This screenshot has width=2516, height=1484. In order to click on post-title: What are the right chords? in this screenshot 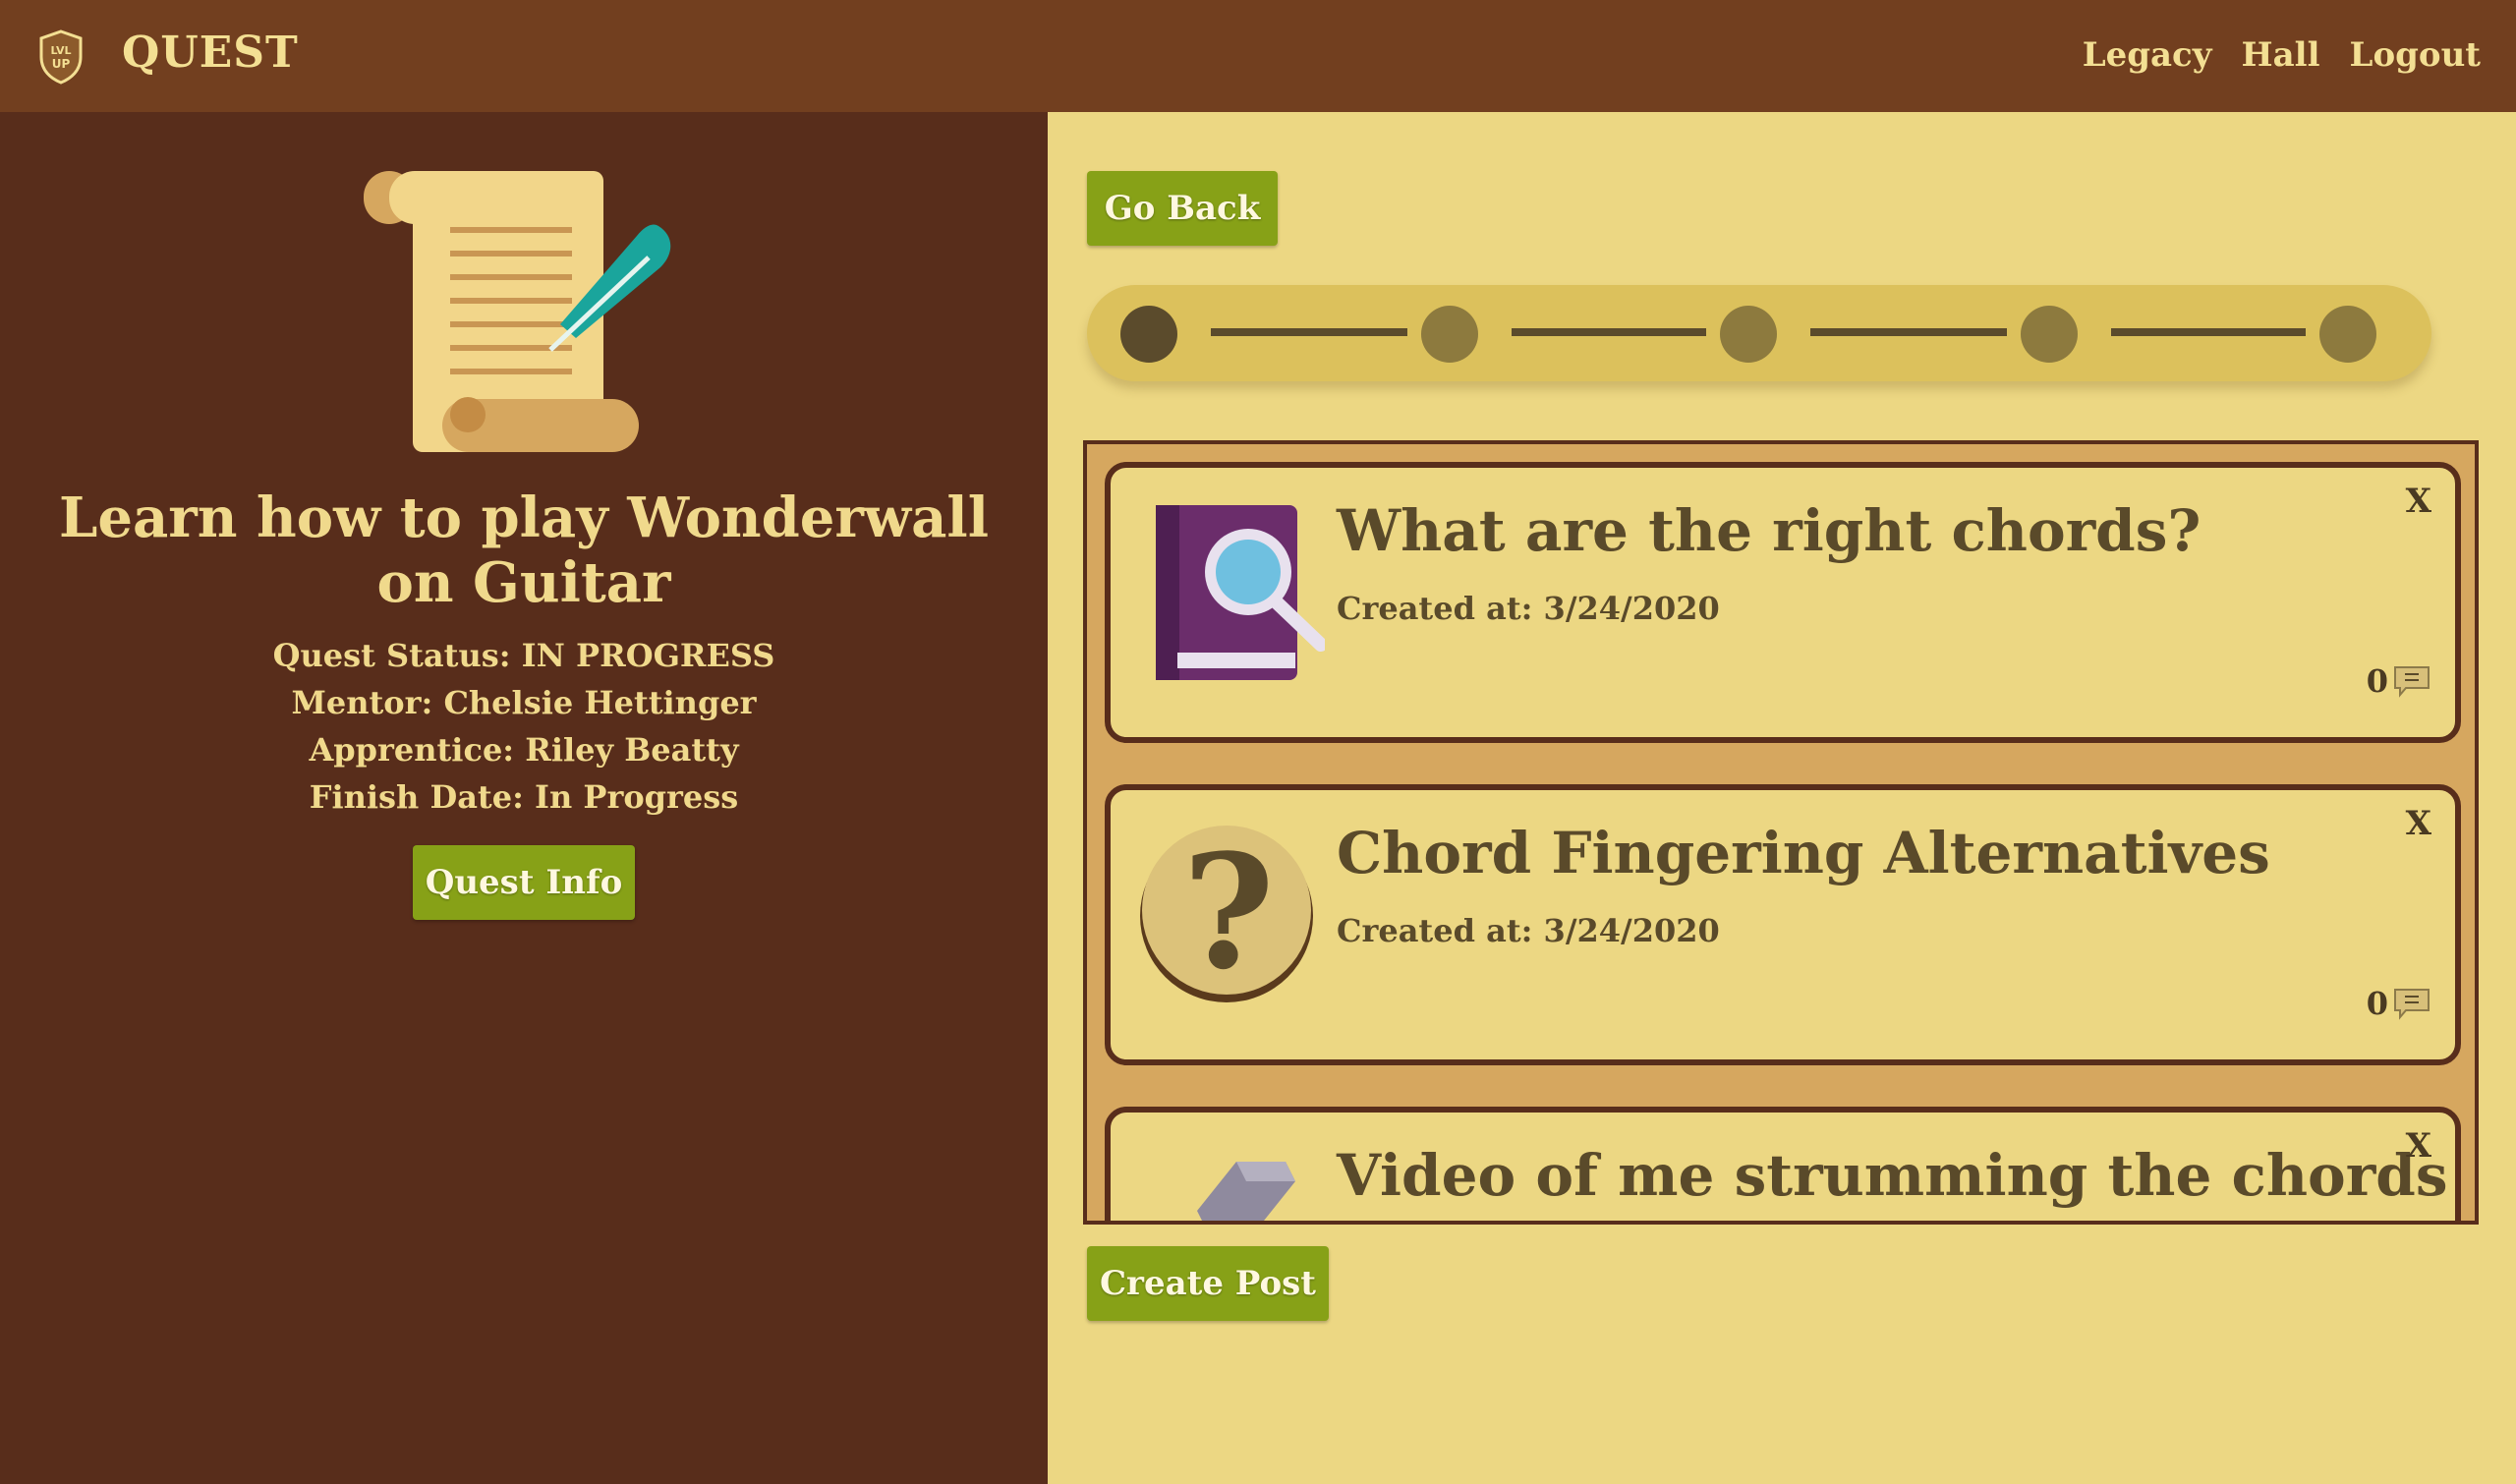, I will do `click(1769, 530)`.